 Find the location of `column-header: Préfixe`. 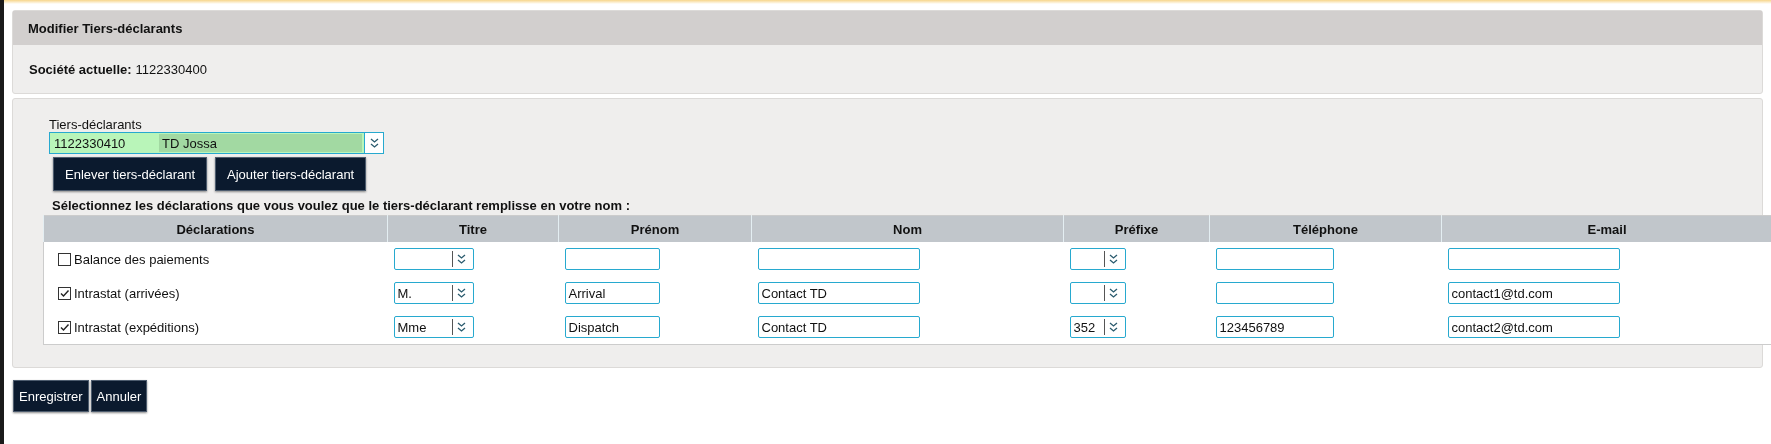

column-header: Préfixe is located at coordinates (1136, 228).